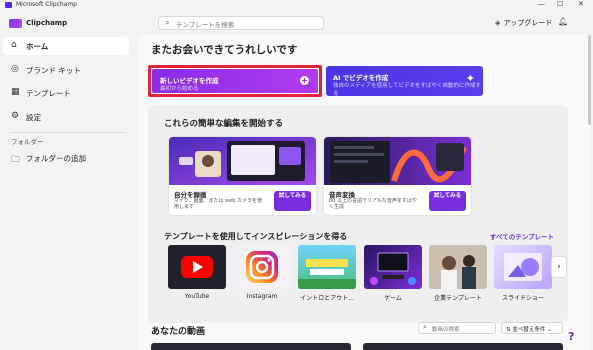 The width and height of the screenshot is (593, 350). I want to click on template-icon: ▦, so click(15, 92).